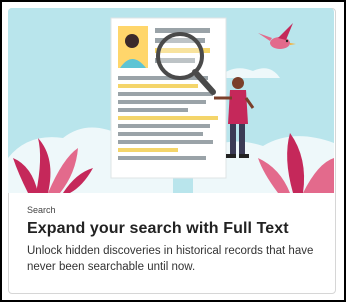 The height and width of the screenshot is (302, 346). Describe the element at coordinates (177, 229) in the screenshot. I see `card-title: Expand your search with Full Text` at that location.